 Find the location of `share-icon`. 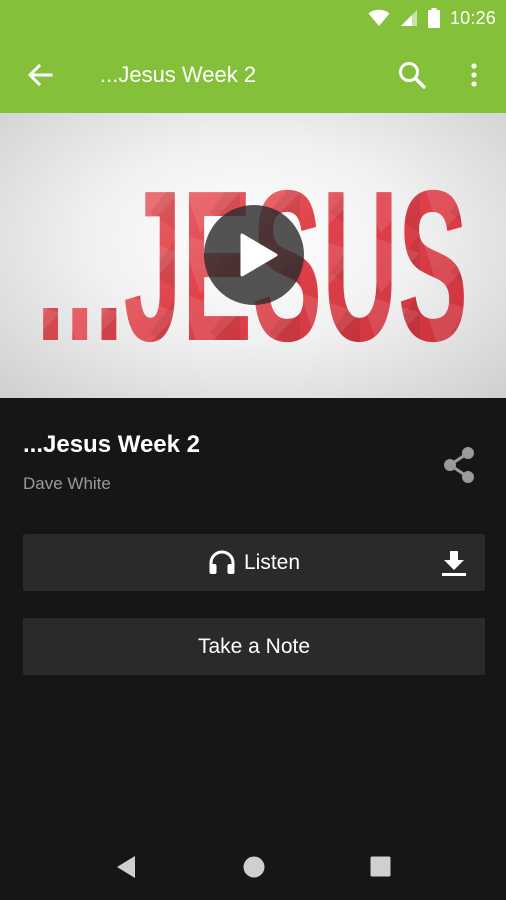

share-icon is located at coordinates (459, 465).